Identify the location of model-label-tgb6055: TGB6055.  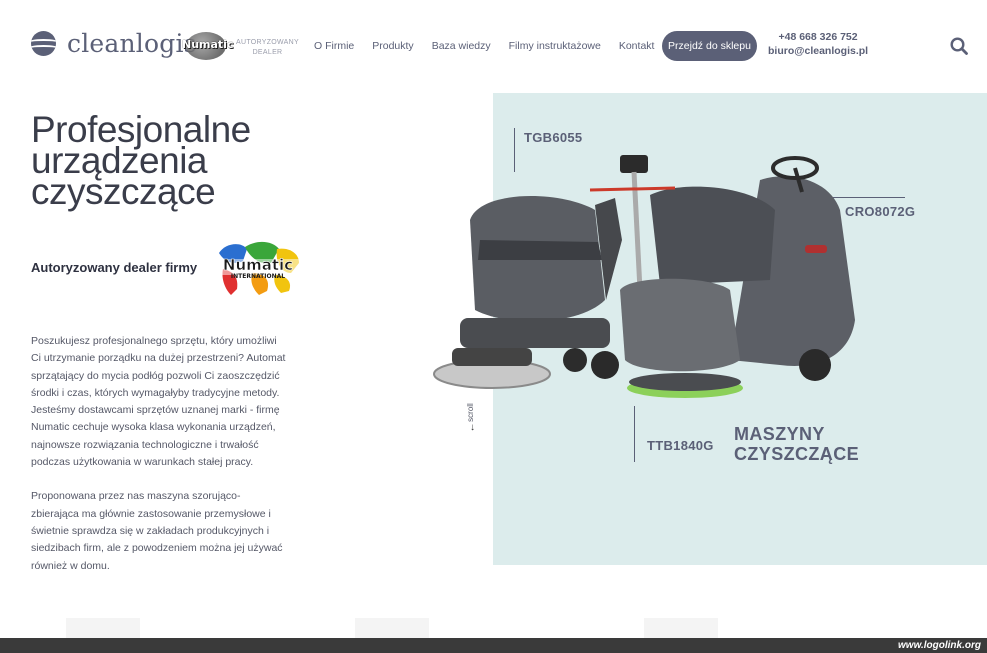
(553, 137).